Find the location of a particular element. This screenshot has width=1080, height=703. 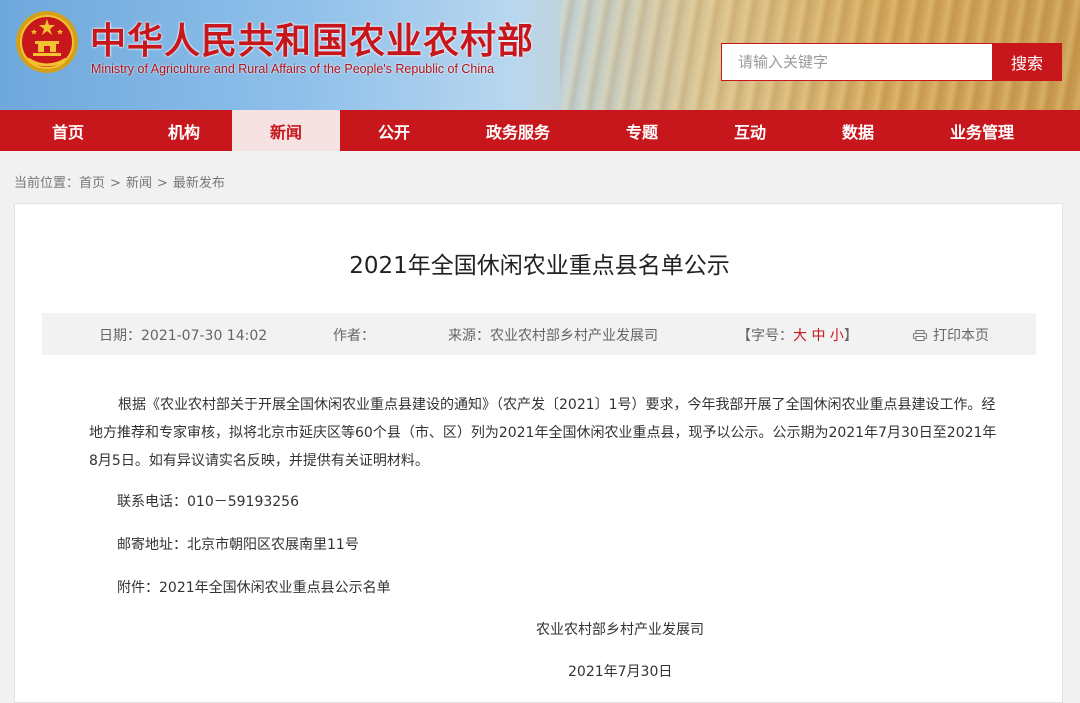

mailing-address: 邮寄地址：北京市朝阳区农展南里11号 is located at coordinates (238, 545).